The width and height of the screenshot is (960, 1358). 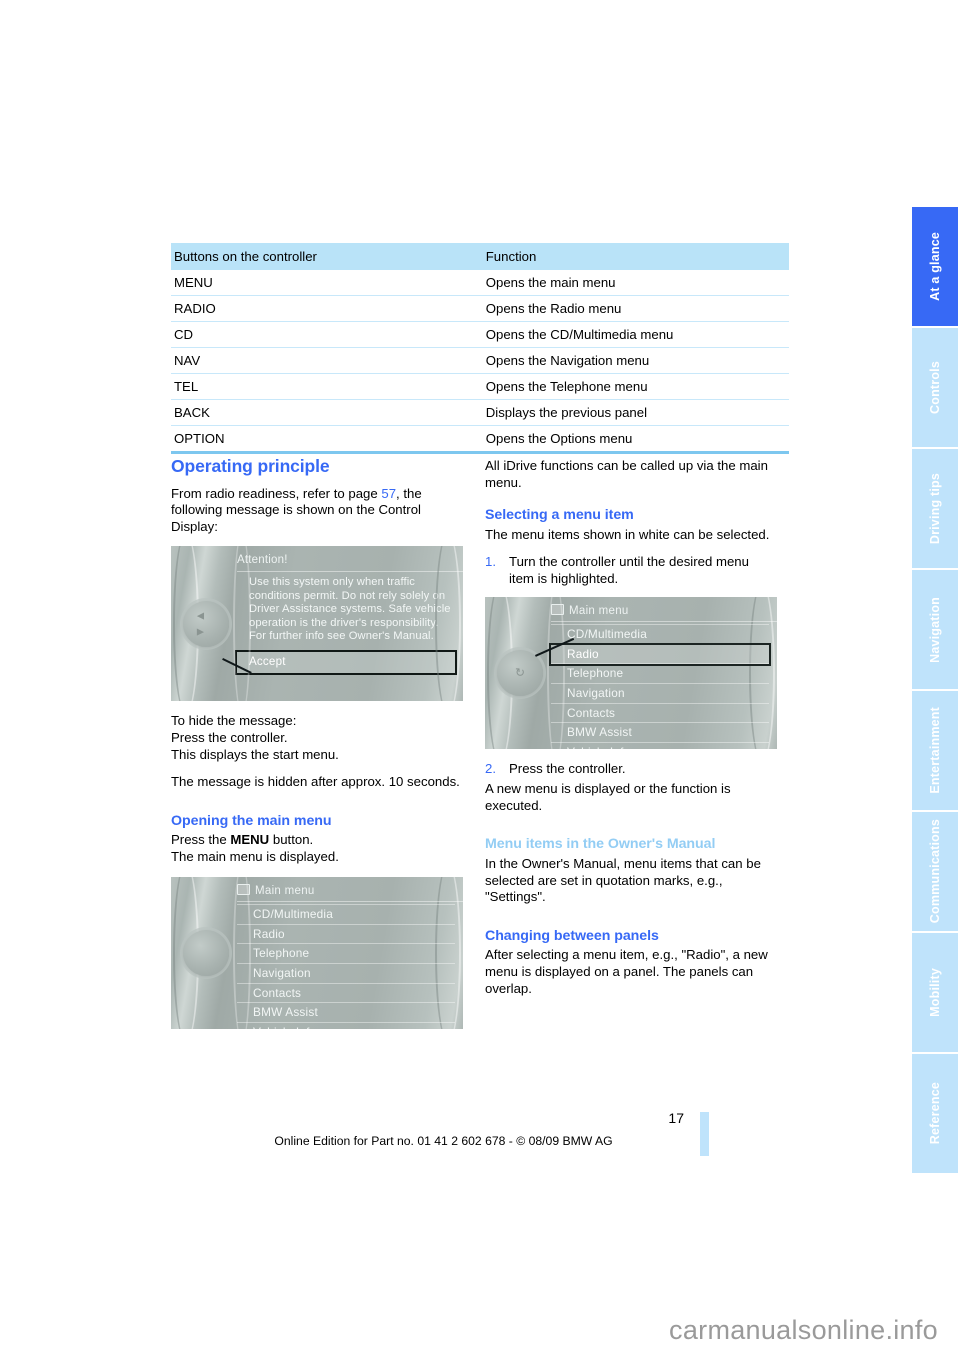 I want to click on sidebar-tab-reference: Reference, so click(x=935, y=1113).